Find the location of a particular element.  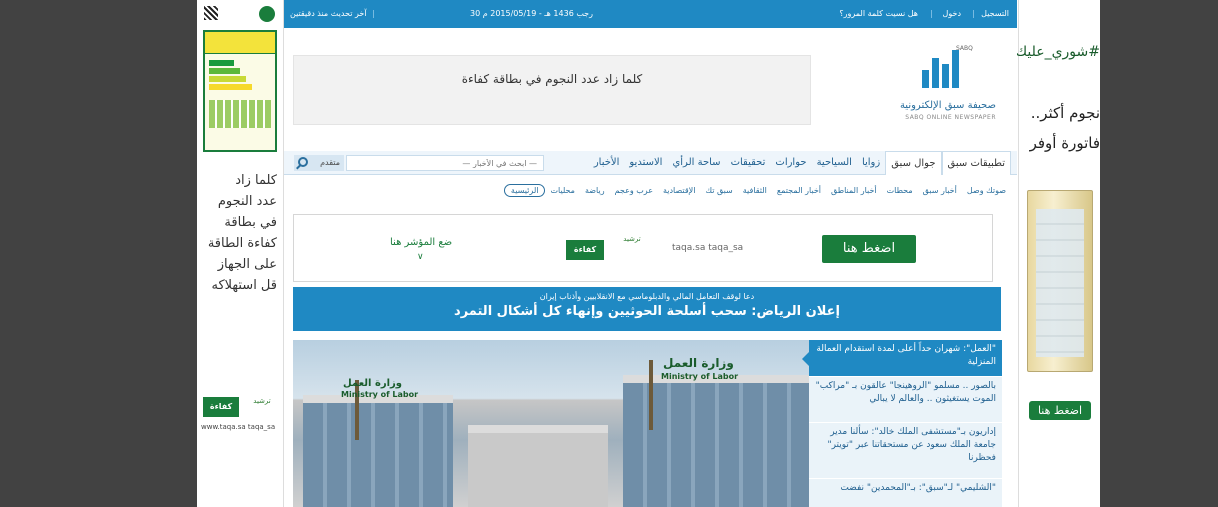

banner-text: كلما زاد عدد النجوم في بطاقة كفاءة is located at coordinates (552, 79).